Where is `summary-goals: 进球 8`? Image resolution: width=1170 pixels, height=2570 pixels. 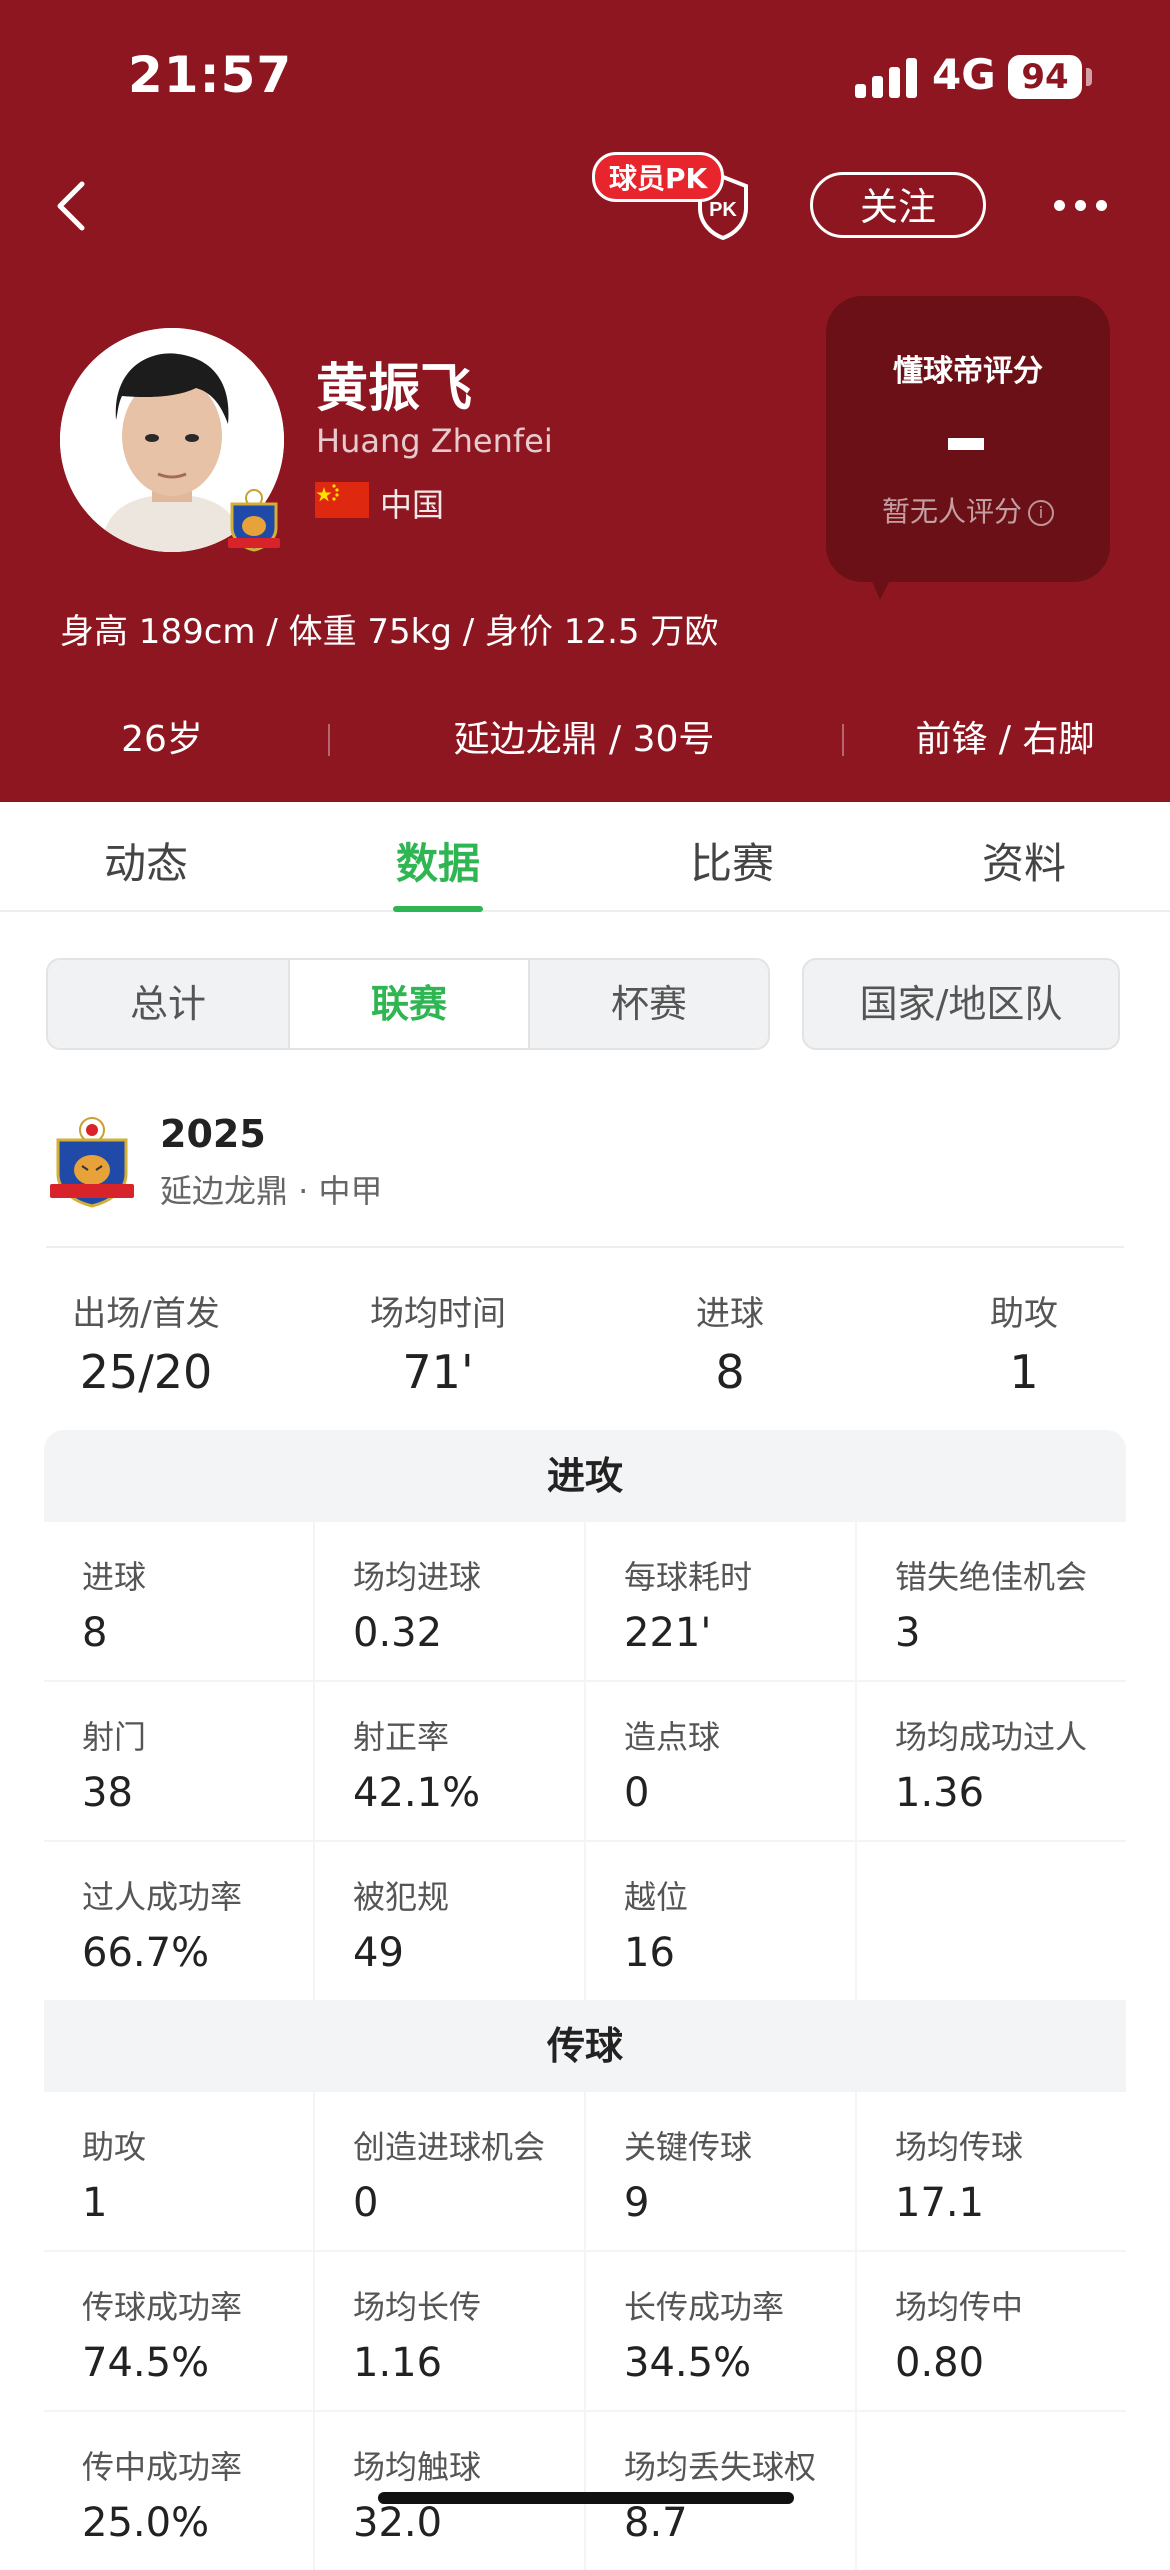
summary-goals: 进球 8 is located at coordinates (730, 1342).